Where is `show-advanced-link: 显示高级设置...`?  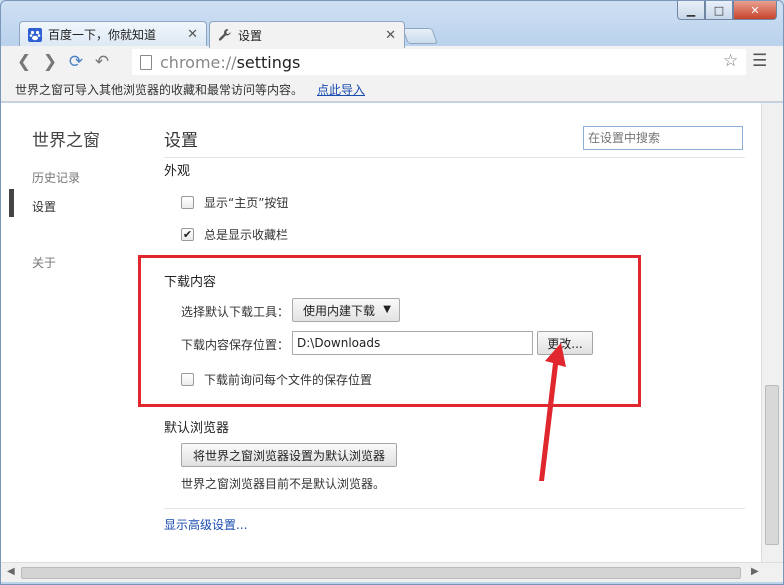
show-advanced-link: 显示高级设置... is located at coordinates (205, 524).